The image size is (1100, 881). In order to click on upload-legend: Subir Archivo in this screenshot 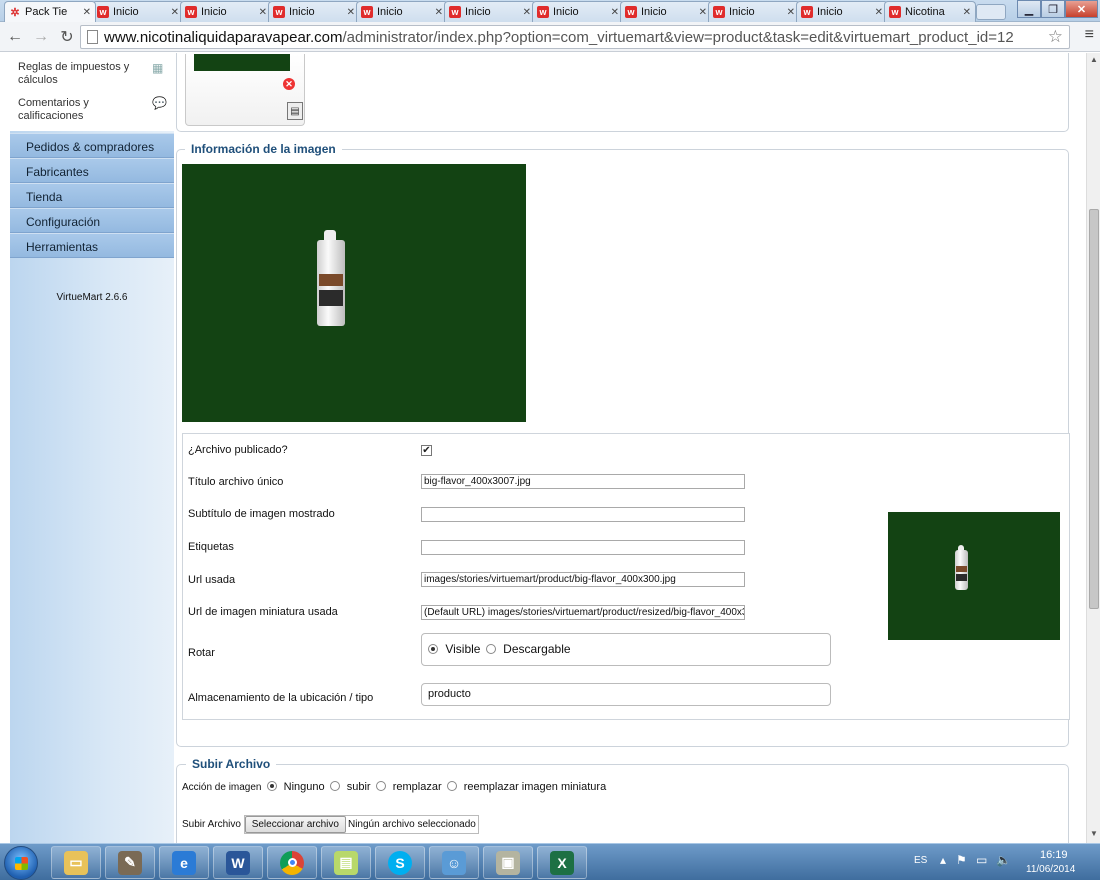, I will do `click(231, 764)`.